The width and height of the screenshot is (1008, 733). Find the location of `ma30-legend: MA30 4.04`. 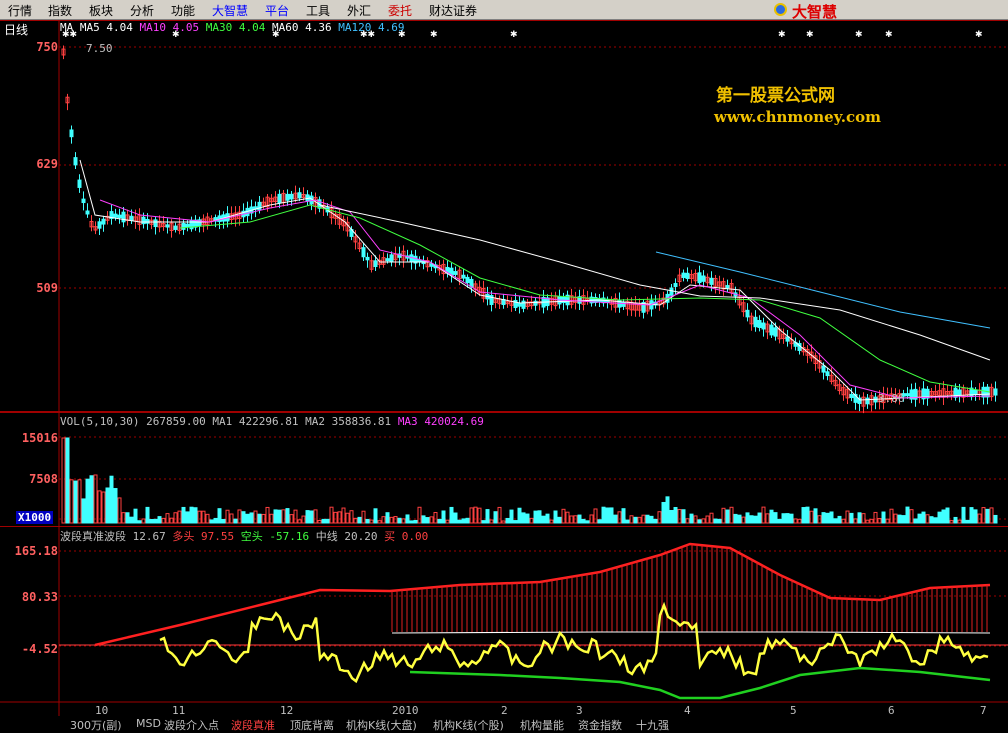

ma30-legend: MA30 4.04 is located at coordinates (235, 27).